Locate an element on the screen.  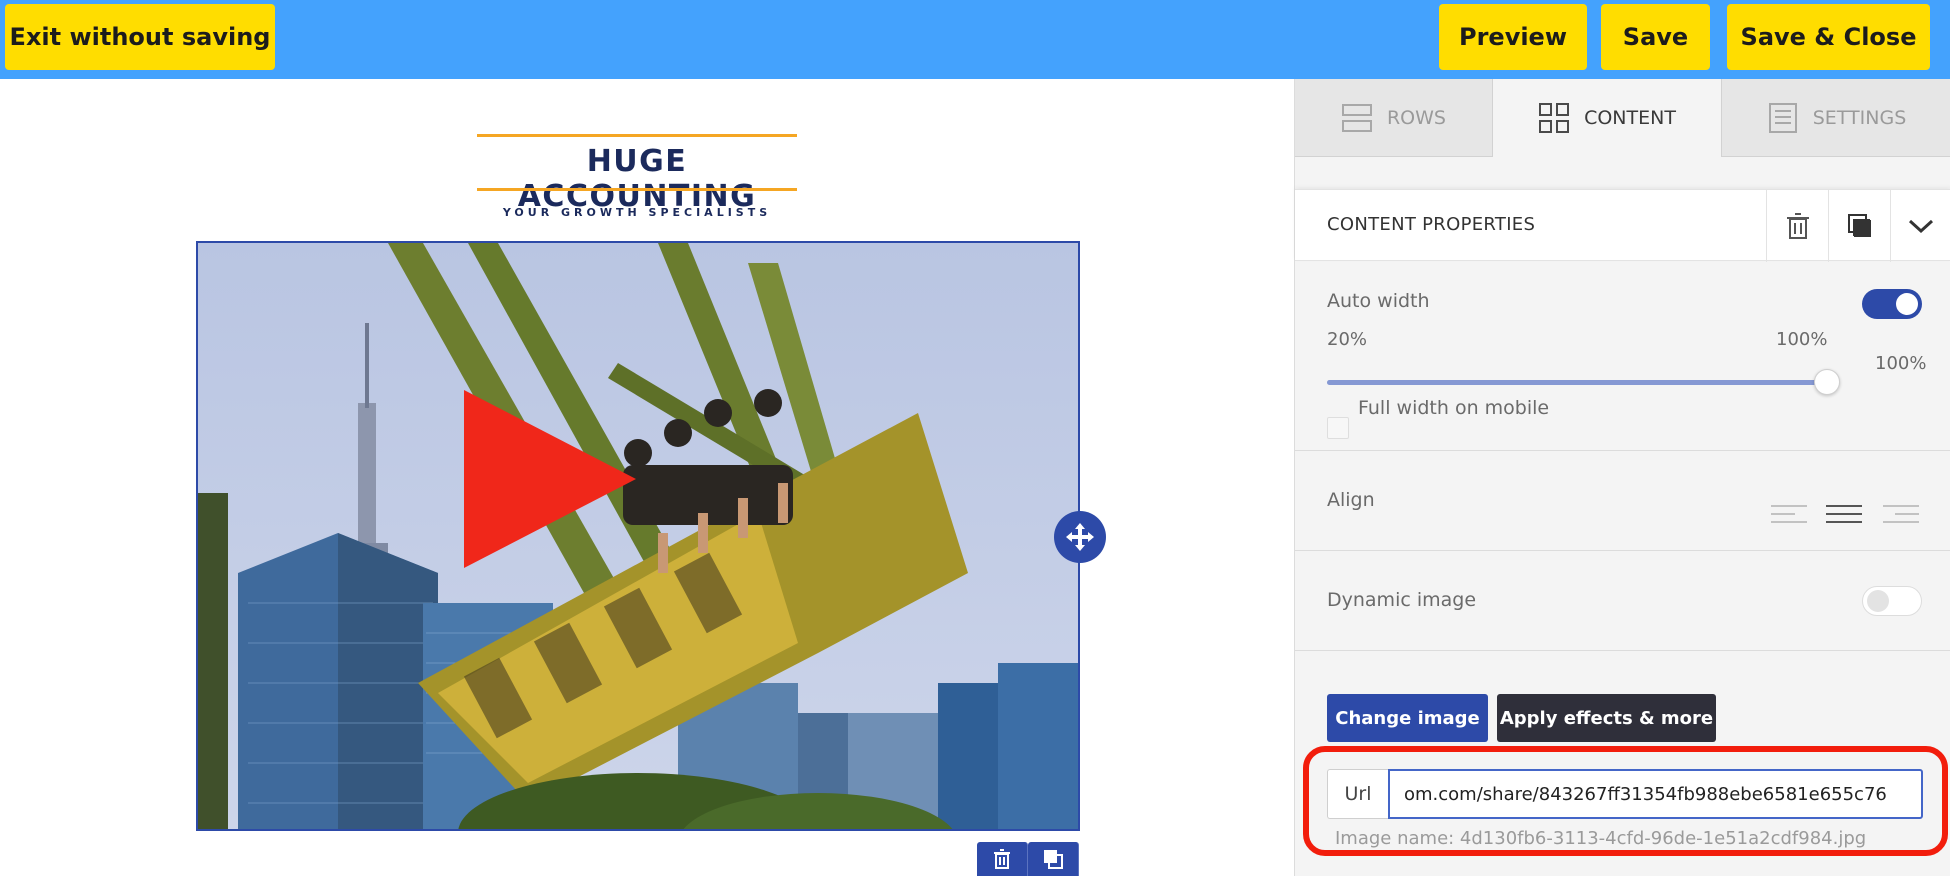
align-label: Align is located at coordinates (1351, 500).